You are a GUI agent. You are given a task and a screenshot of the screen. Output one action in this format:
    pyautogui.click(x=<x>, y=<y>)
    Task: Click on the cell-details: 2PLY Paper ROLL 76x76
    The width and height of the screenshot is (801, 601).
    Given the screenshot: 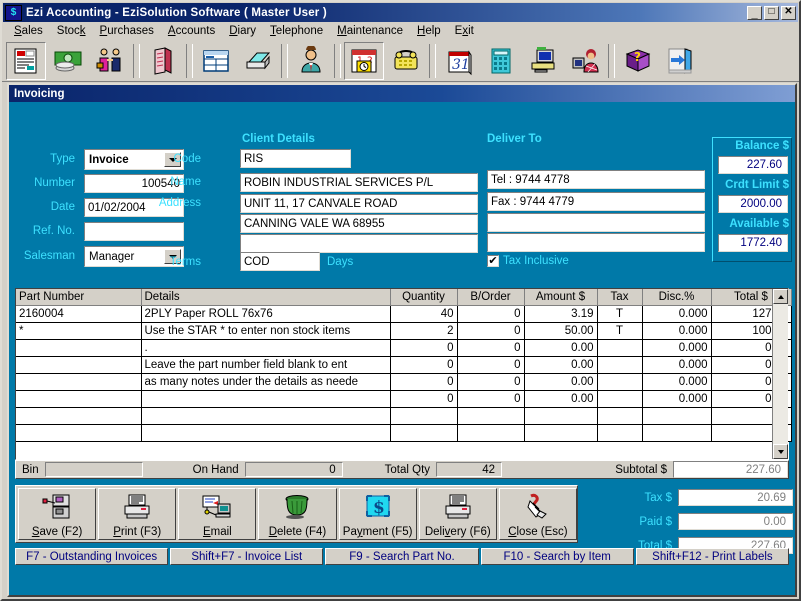 What is the action you would take?
    pyautogui.click(x=266, y=314)
    